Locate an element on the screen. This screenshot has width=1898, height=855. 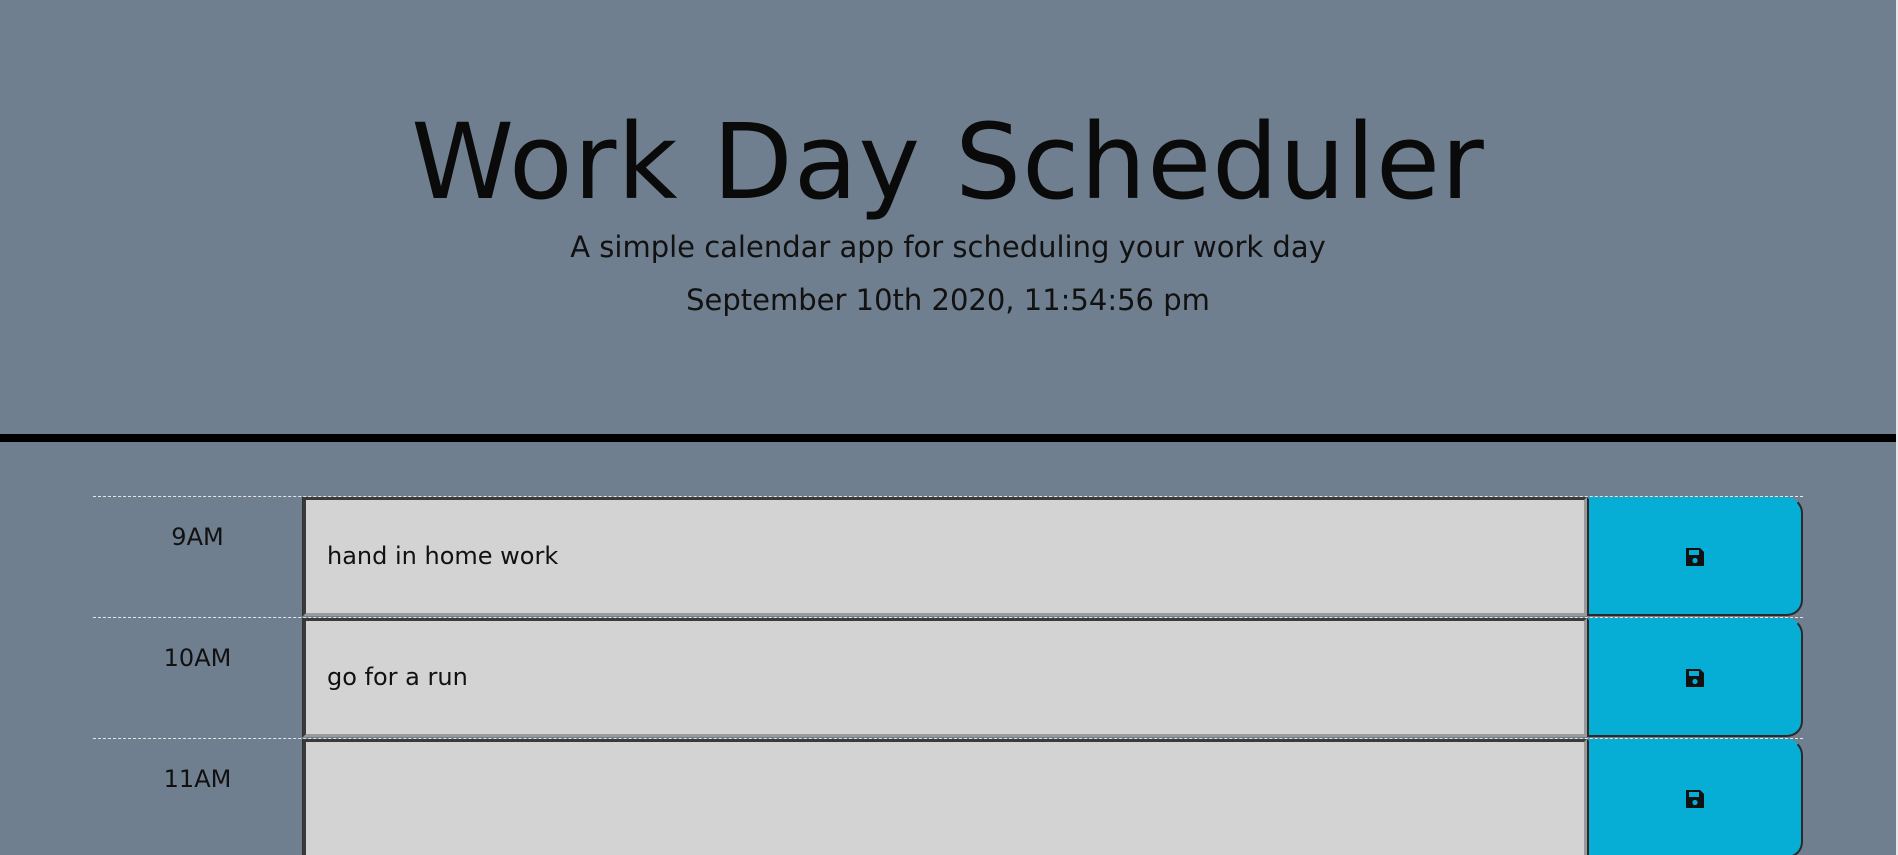
time-block-row: 10AM go for a run is located at coordinates (948, 677).